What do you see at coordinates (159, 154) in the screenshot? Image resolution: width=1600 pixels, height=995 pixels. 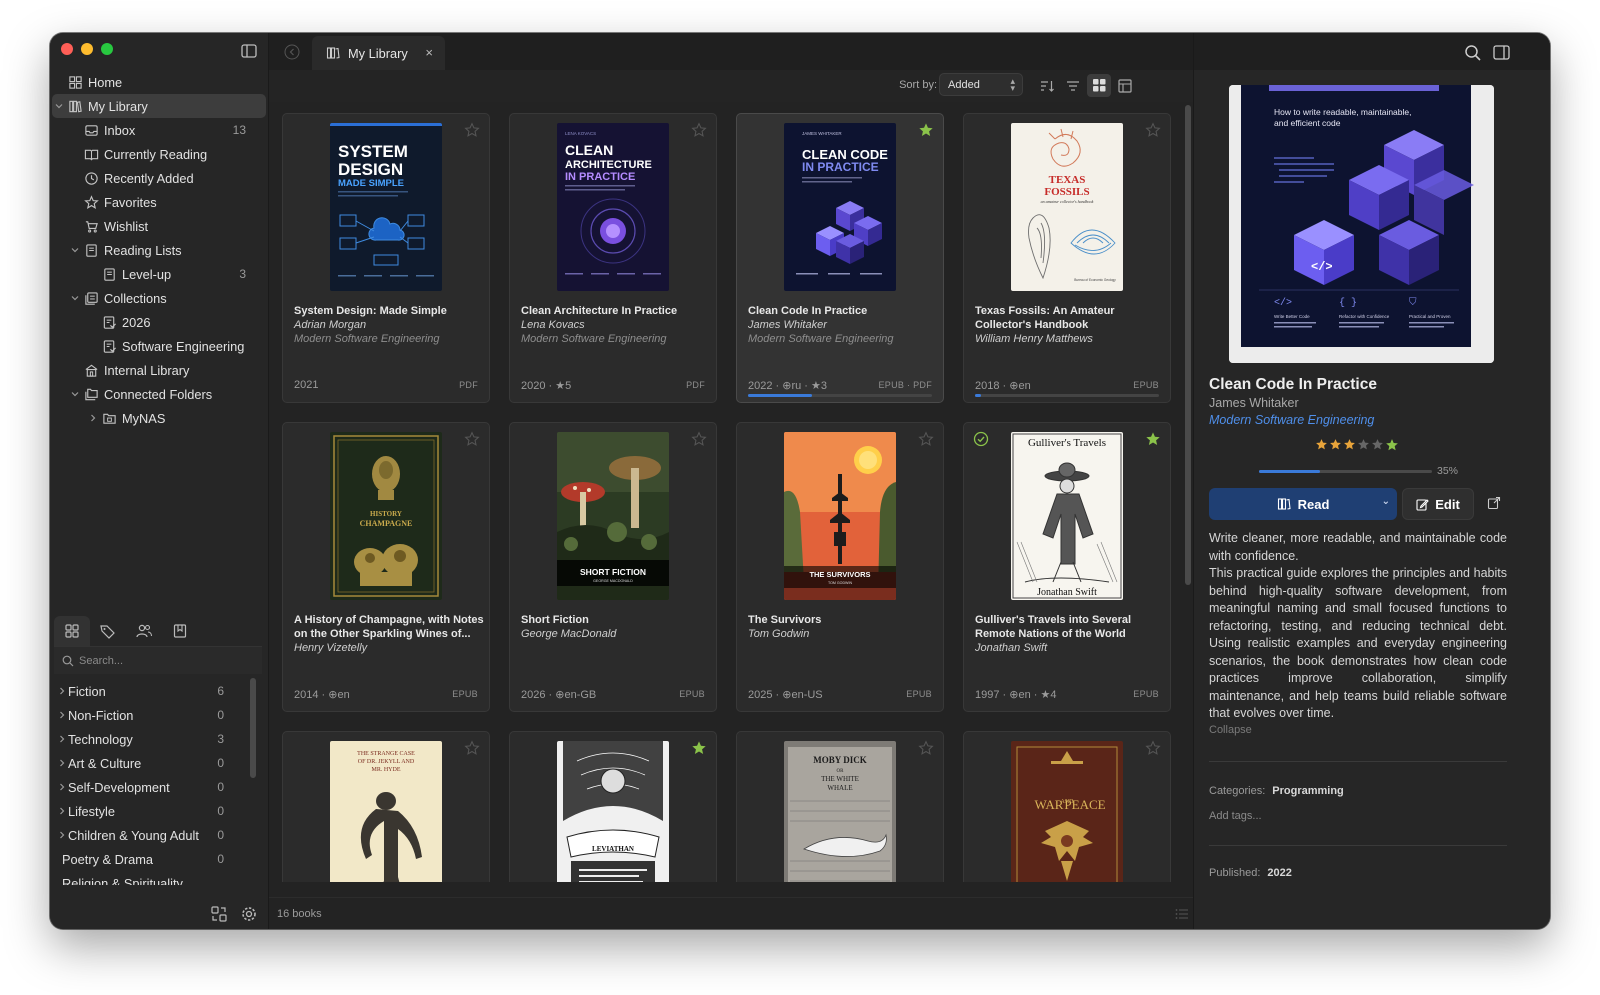 I see `sidebar-item-currently-reading: Currently Reading` at bounding box center [159, 154].